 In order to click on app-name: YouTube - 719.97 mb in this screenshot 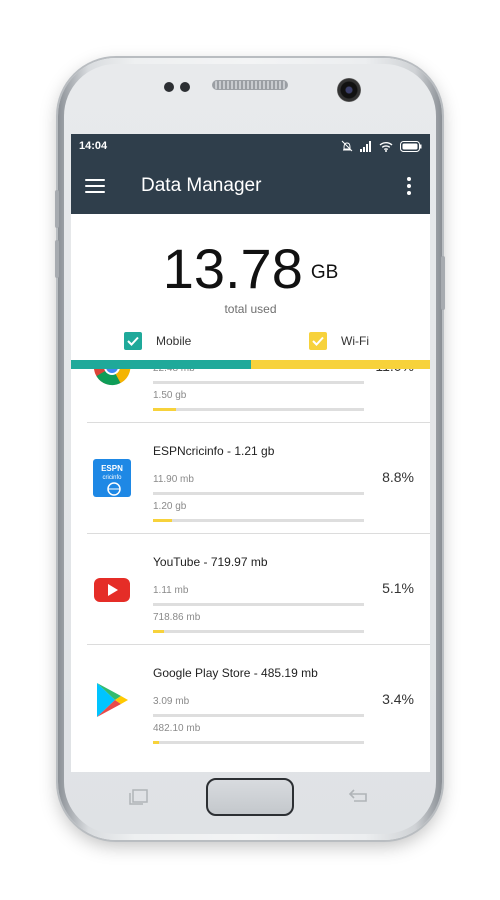, I will do `click(210, 562)`.